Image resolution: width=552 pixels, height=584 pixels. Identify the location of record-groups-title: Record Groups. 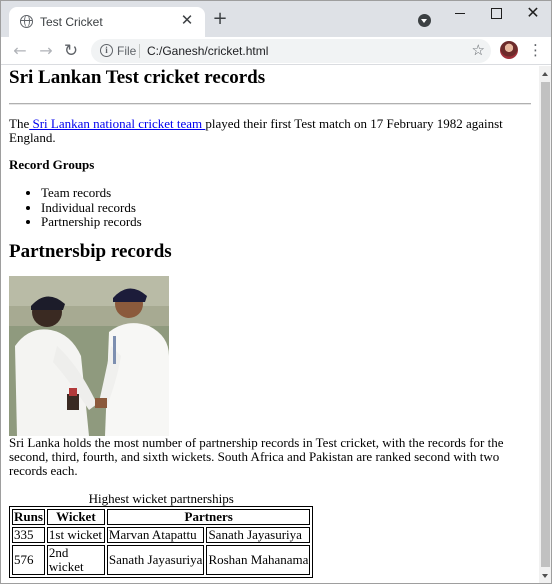
(52, 164).